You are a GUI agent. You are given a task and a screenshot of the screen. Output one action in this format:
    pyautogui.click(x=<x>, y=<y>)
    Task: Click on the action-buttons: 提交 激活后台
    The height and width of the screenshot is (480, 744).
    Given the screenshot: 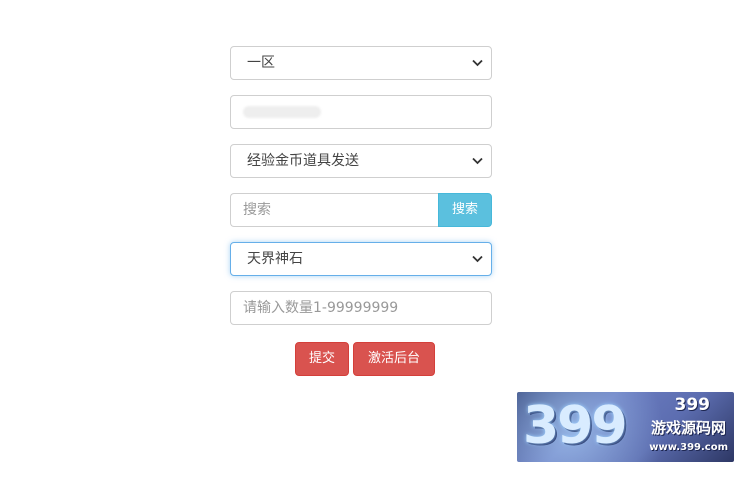 What is the action you would take?
    pyautogui.click(x=361, y=359)
    